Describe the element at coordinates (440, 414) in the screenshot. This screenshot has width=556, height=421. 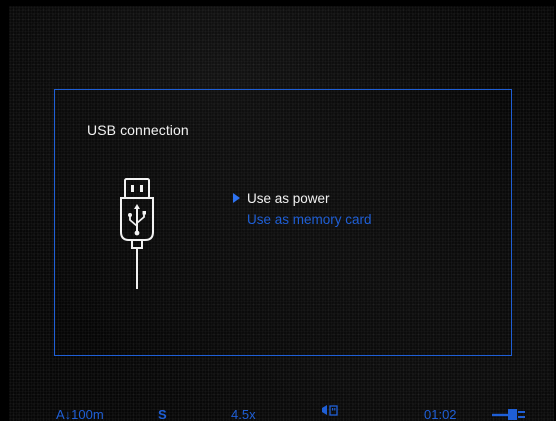
I see `clock-indicator: 01:02` at that location.